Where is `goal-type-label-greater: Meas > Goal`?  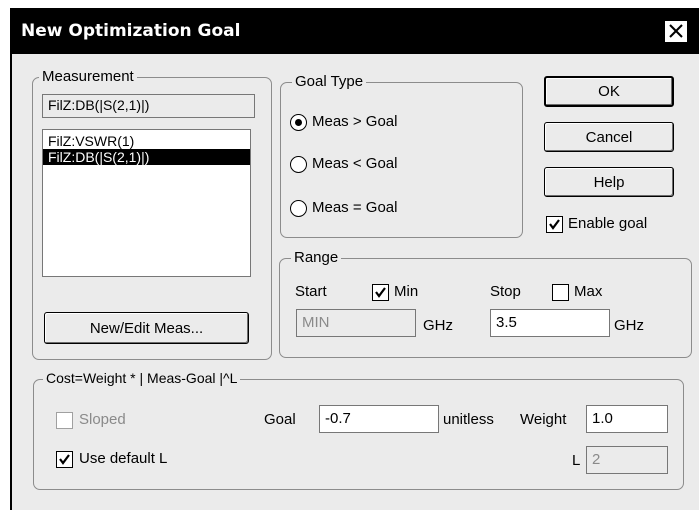
goal-type-label-greater: Meas > Goal is located at coordinates (355, 121).